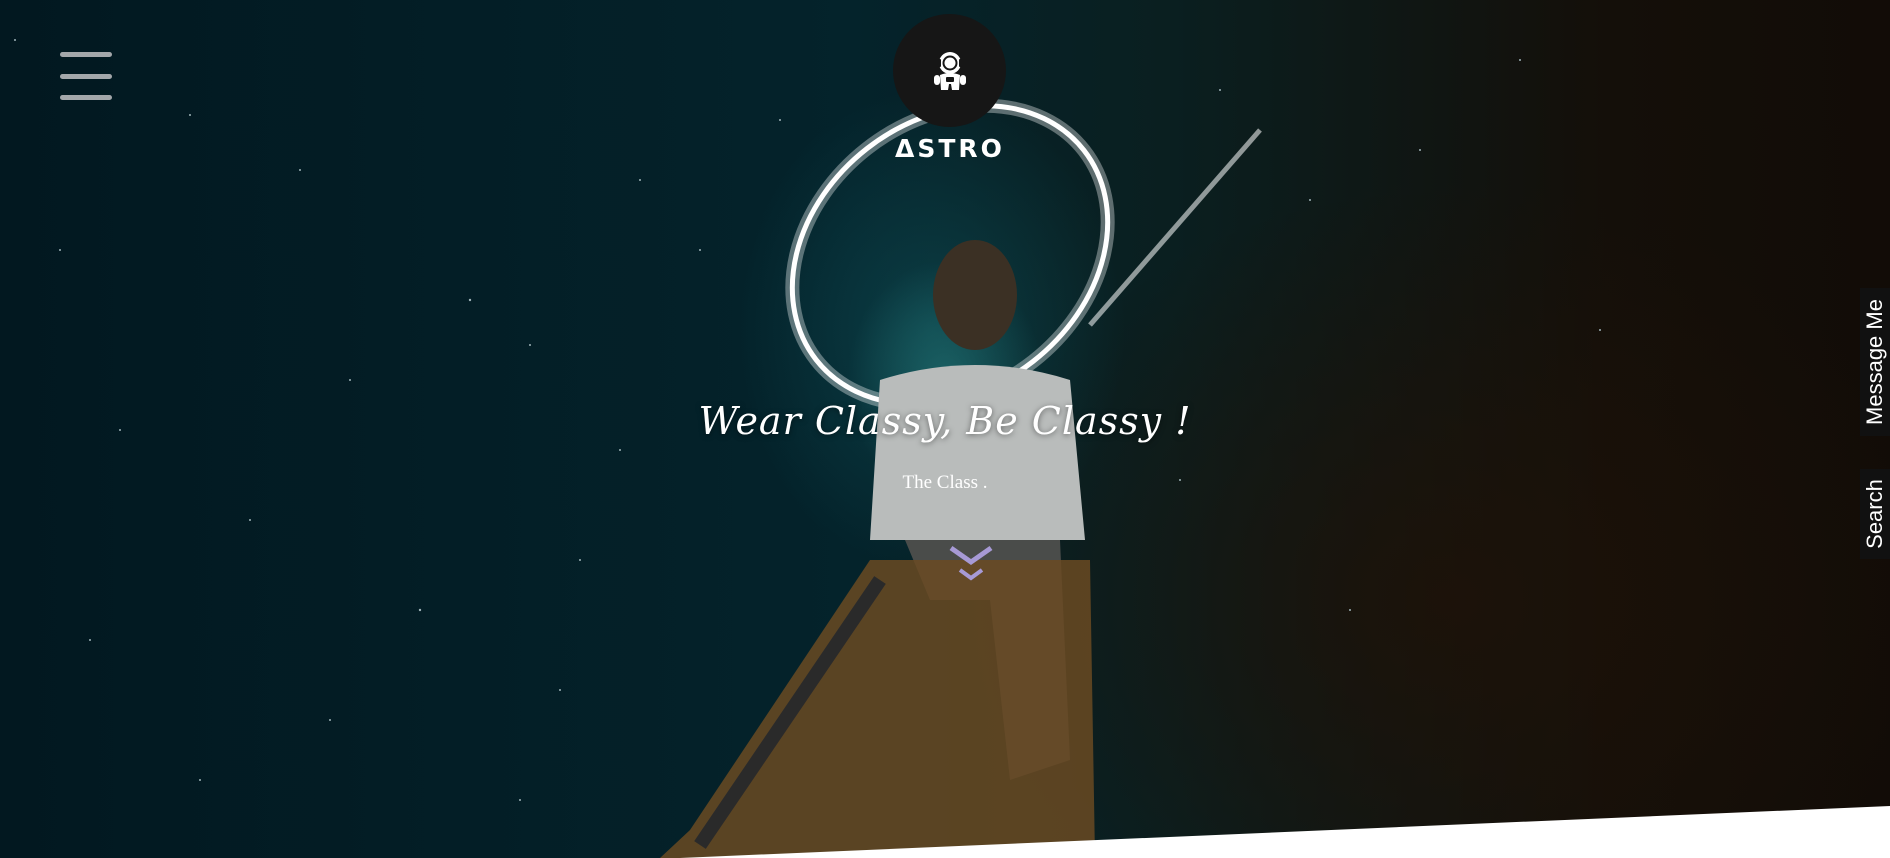 This screenshot has height=858, width=1890. I want to click on search-tab: Search, so click(1875, 514).